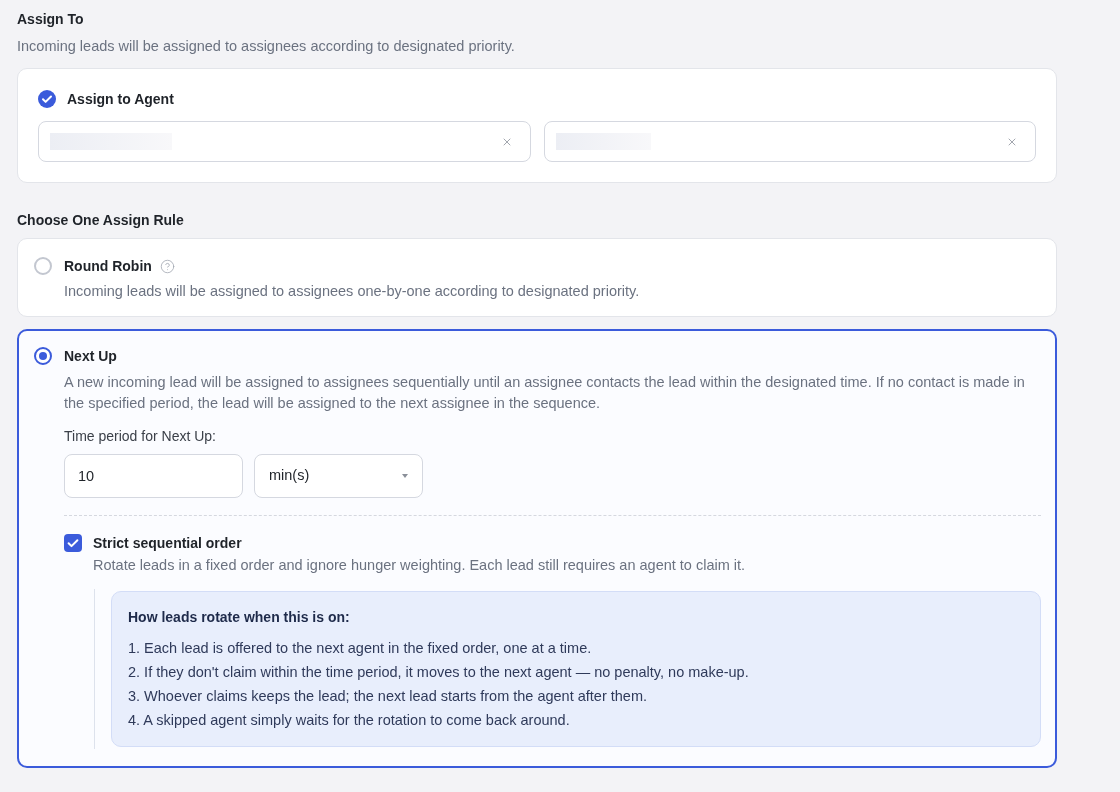 The height and width of the screenshot is (792, 1120). I want to click on rule-title: Round Robin, so click(108, 266).